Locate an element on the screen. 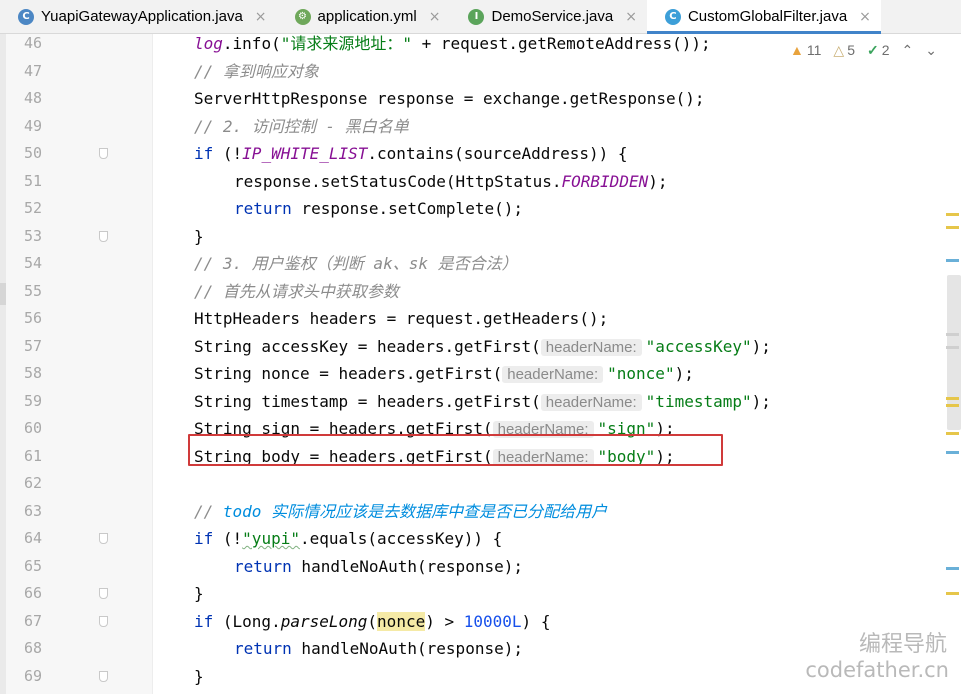 The width and height of the screenshot is (961, 694). code-token: // 拿到响应对象 is located at coordinates (256, 71).